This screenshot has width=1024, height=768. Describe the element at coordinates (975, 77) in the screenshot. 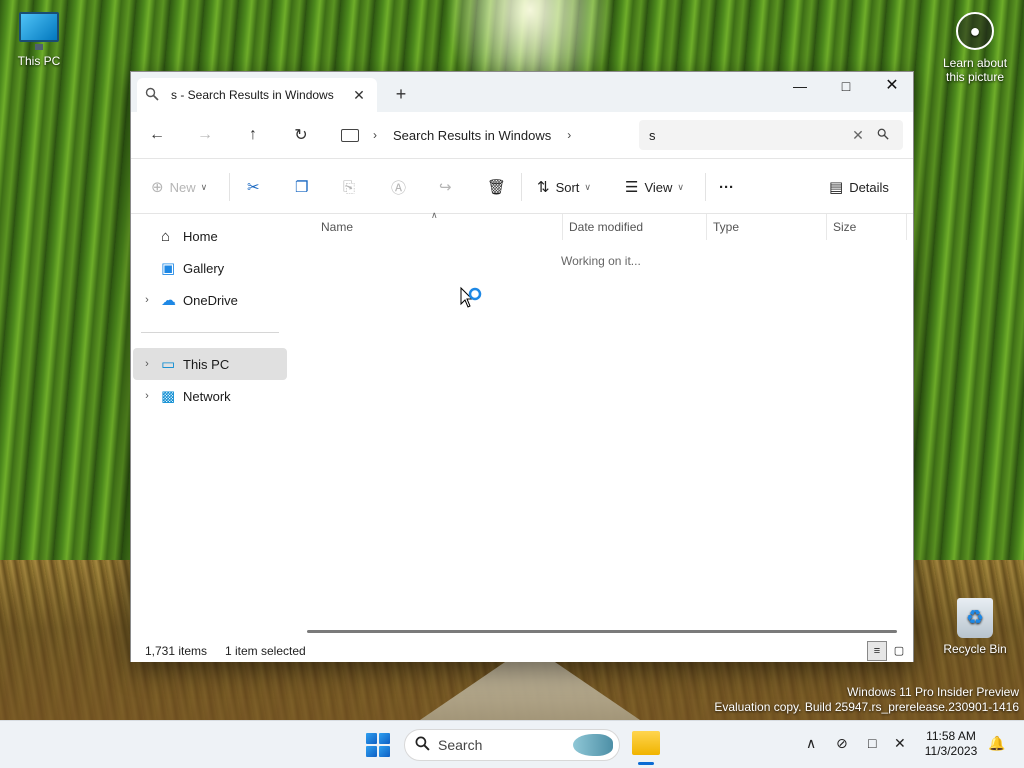

I see `learn-label-line2: this picture` at that location.